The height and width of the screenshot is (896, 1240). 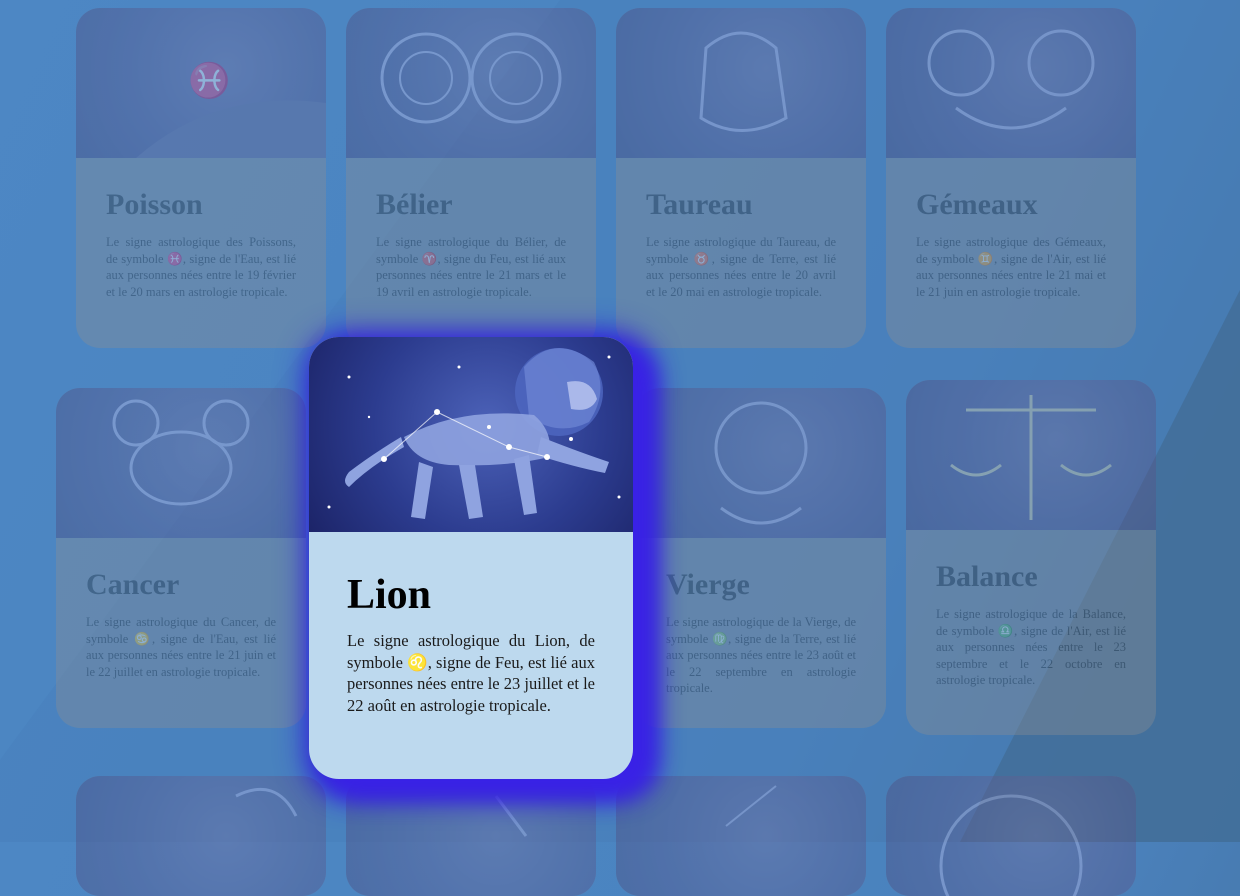 What do you see at coordinates (699, 204) in the screenshot?
I see `card-title: Taureau` at bounding box center [699, 204].